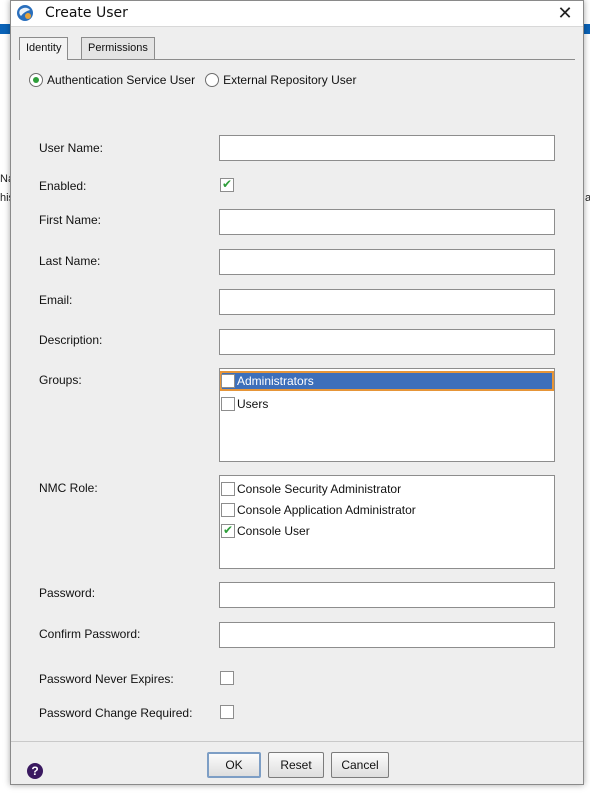 The width and height of the screenshot is (590, 795). Describe the element at coordinates (297, 741) in the screenshot. I see `footer-divider` at that location.